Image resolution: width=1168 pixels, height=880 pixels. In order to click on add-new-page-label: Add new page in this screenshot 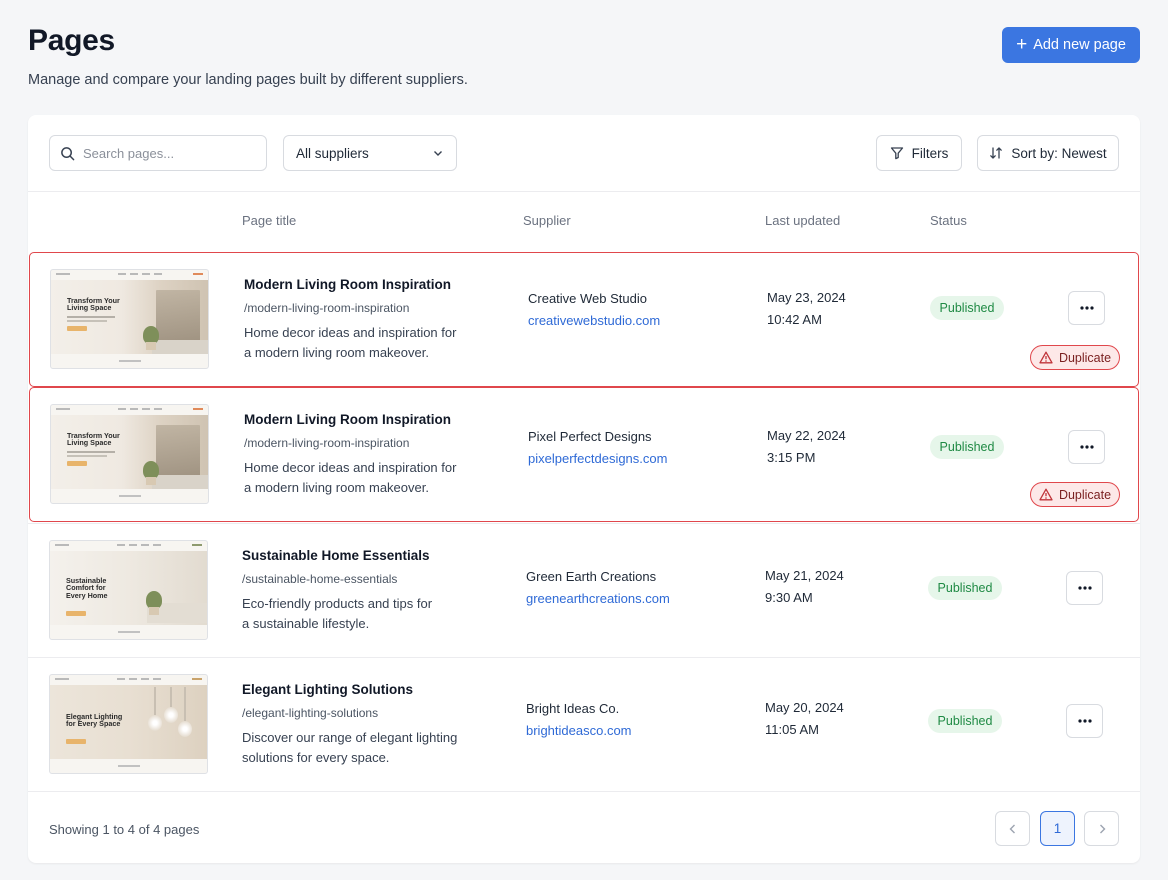, I will do `click(1079, 45)`.